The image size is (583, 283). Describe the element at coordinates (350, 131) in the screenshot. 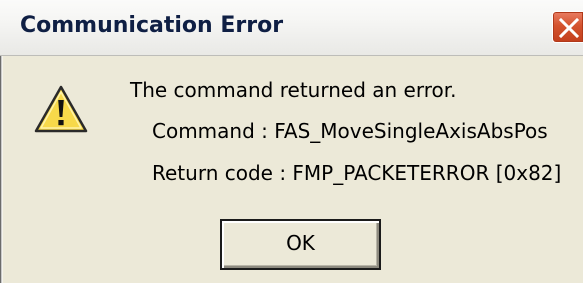

I see `command-detail: Command : FAS_MoveSingleAxisAbsPos` at that location.